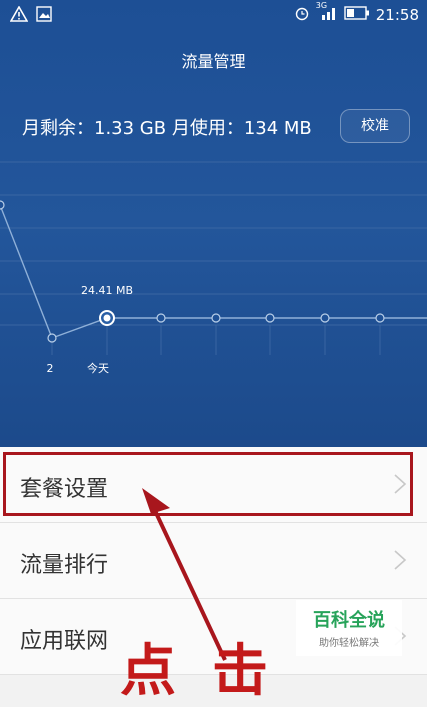 This screenshot has width=427, height=707. What do you see at coordinates (349, 643) in the screenshot?
I see `watermark-subtitle: 助你轻松解决` at bounding box center [349, 643].